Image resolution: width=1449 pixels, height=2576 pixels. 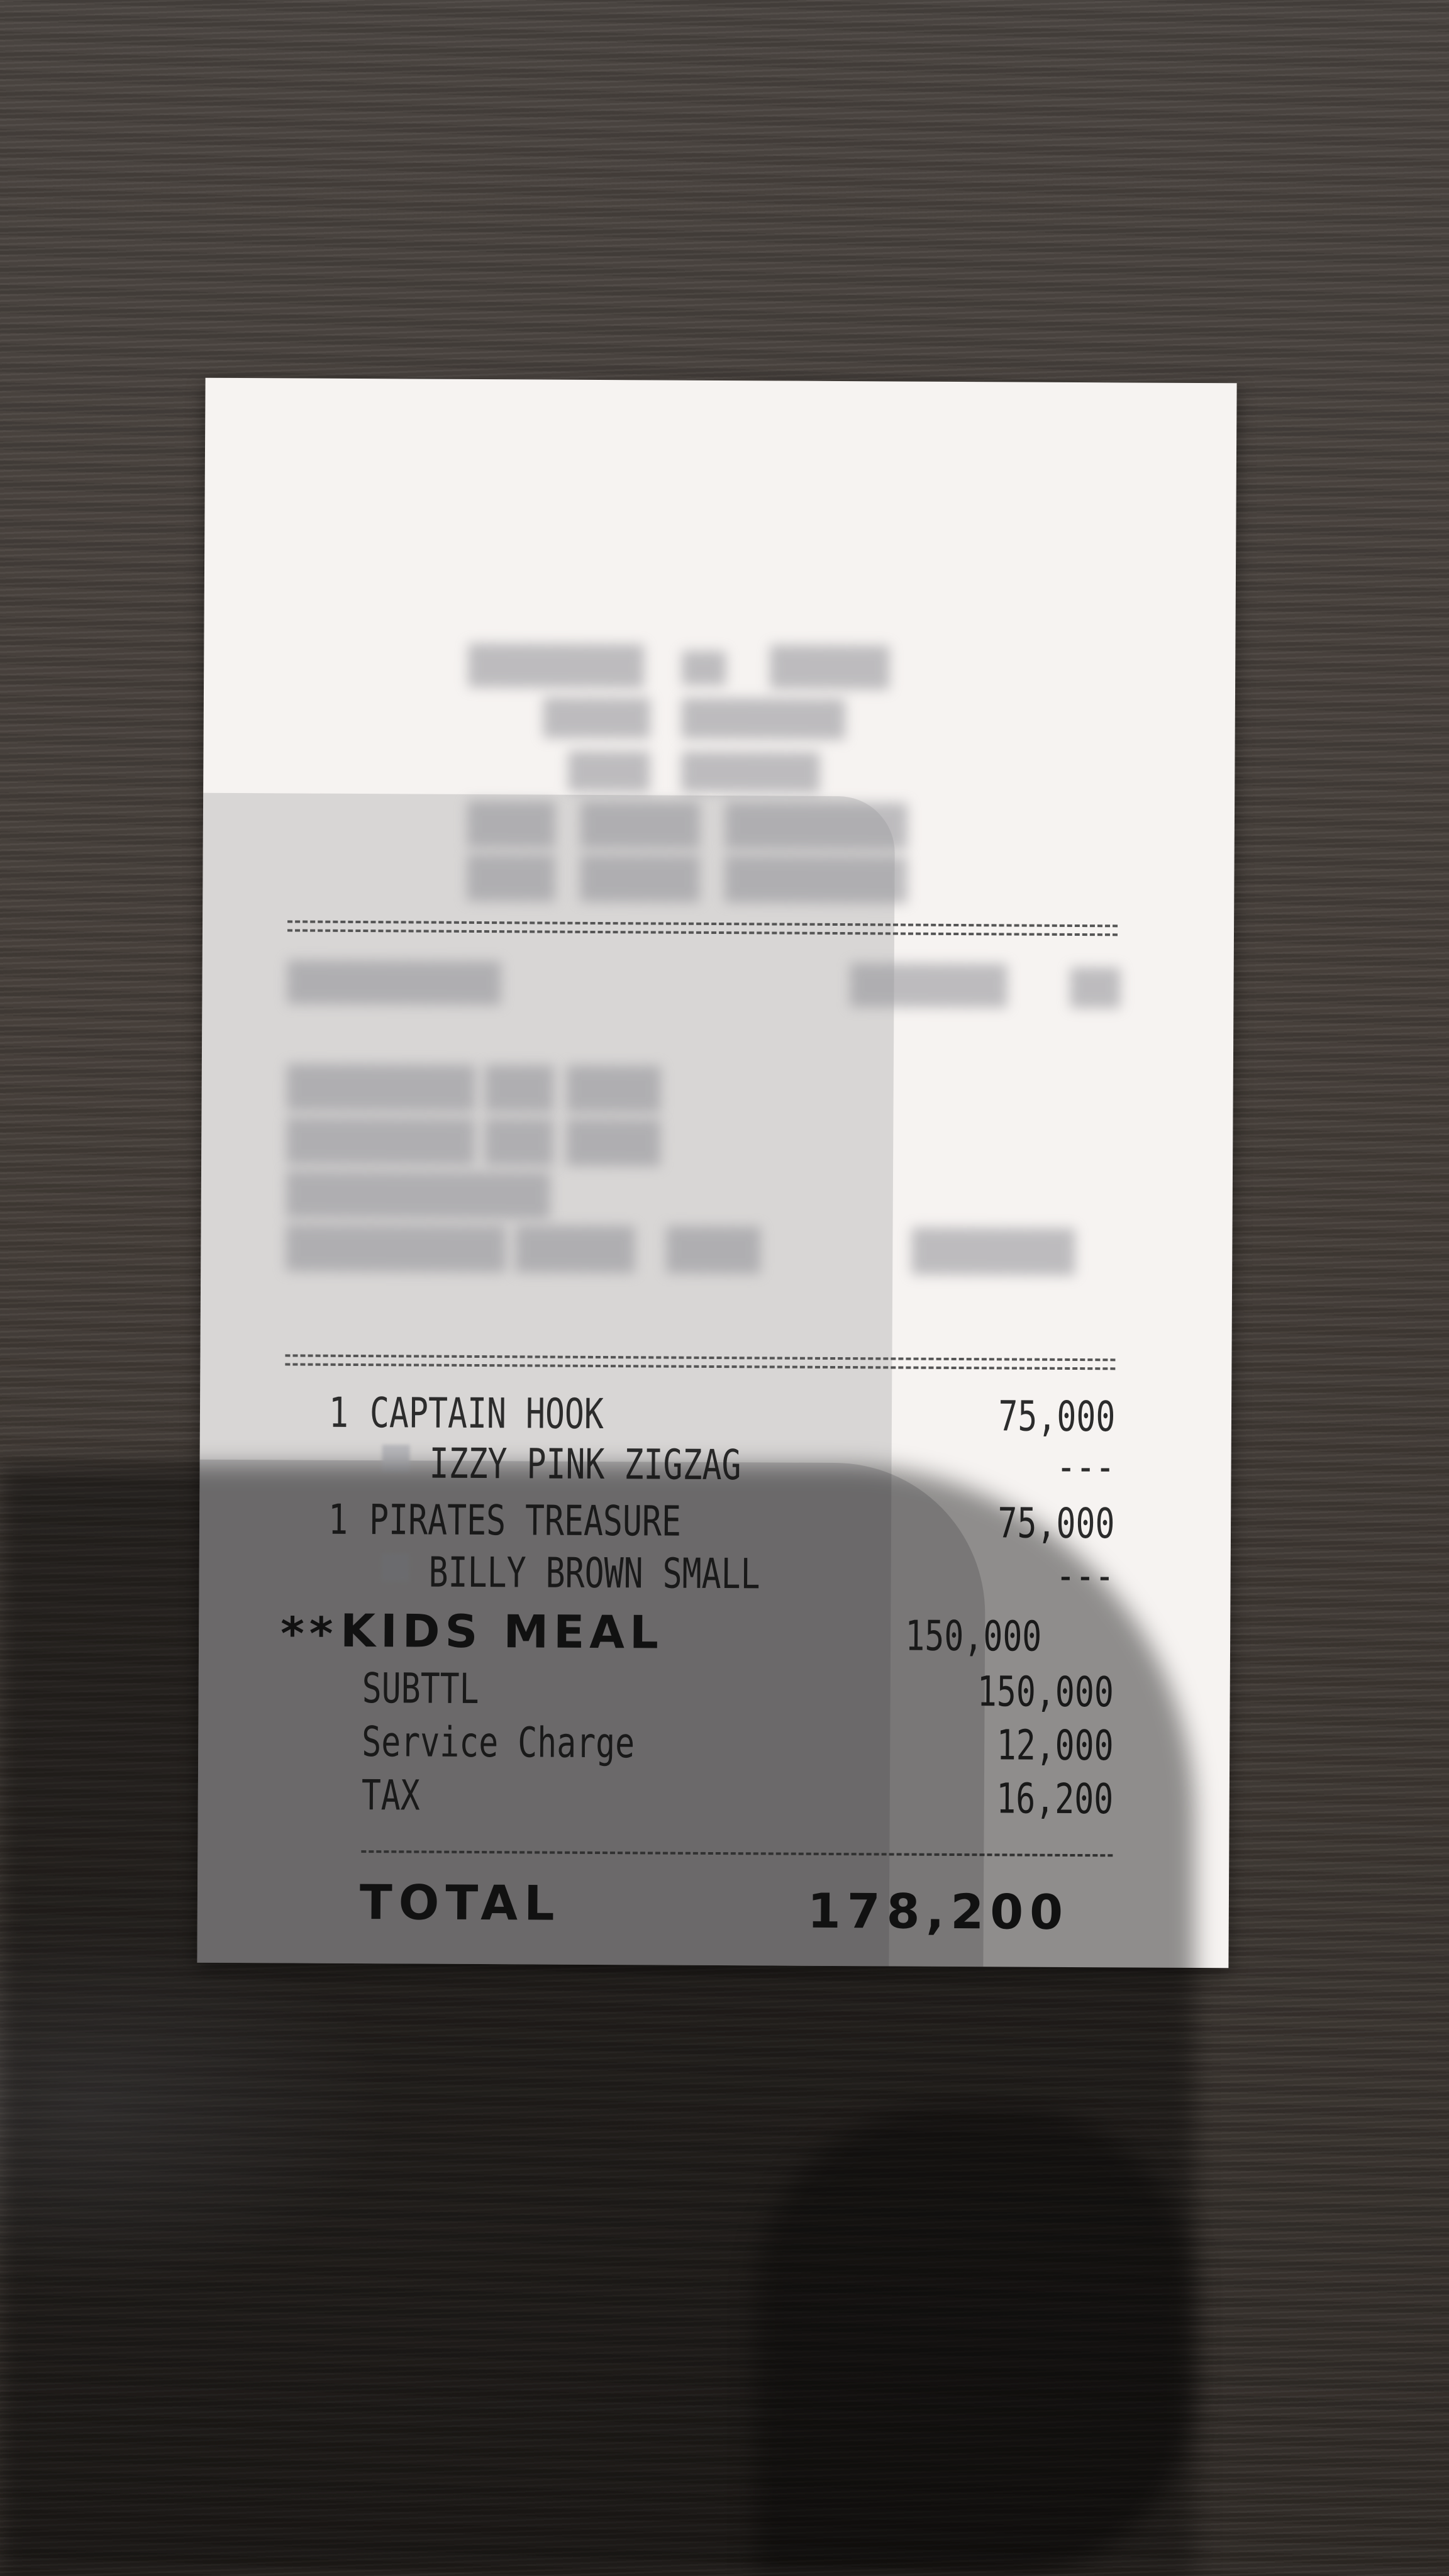 I want to click on item-name: CAPTAIN HOOK, so click(x=486, y=1414).